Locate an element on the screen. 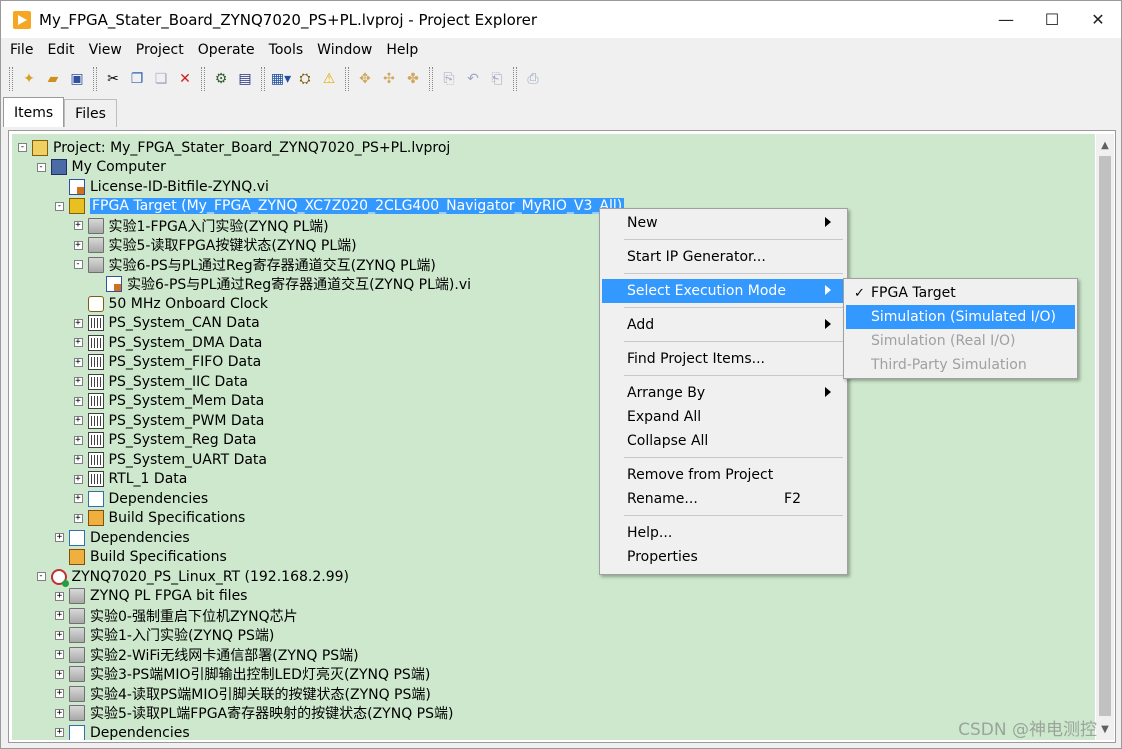 This screenshot has height=749, width=1122. menu-edit: Edit is located at coordinates (60, 50).